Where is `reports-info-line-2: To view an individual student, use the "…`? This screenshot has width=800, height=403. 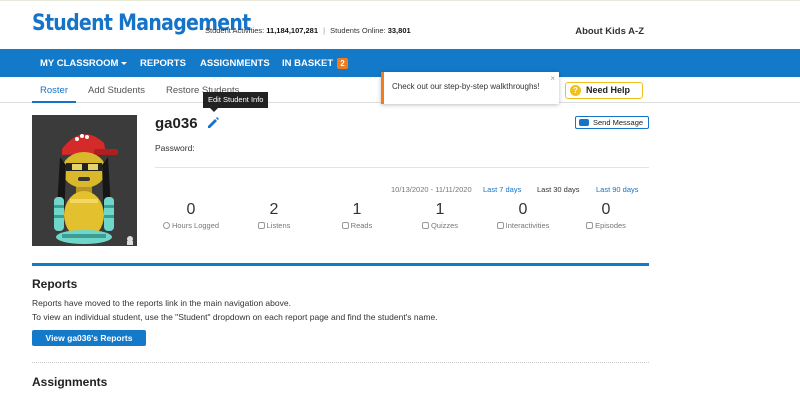 reports-info-line-2: To view an individual student, use the "… is located at coordinates (235, 317).